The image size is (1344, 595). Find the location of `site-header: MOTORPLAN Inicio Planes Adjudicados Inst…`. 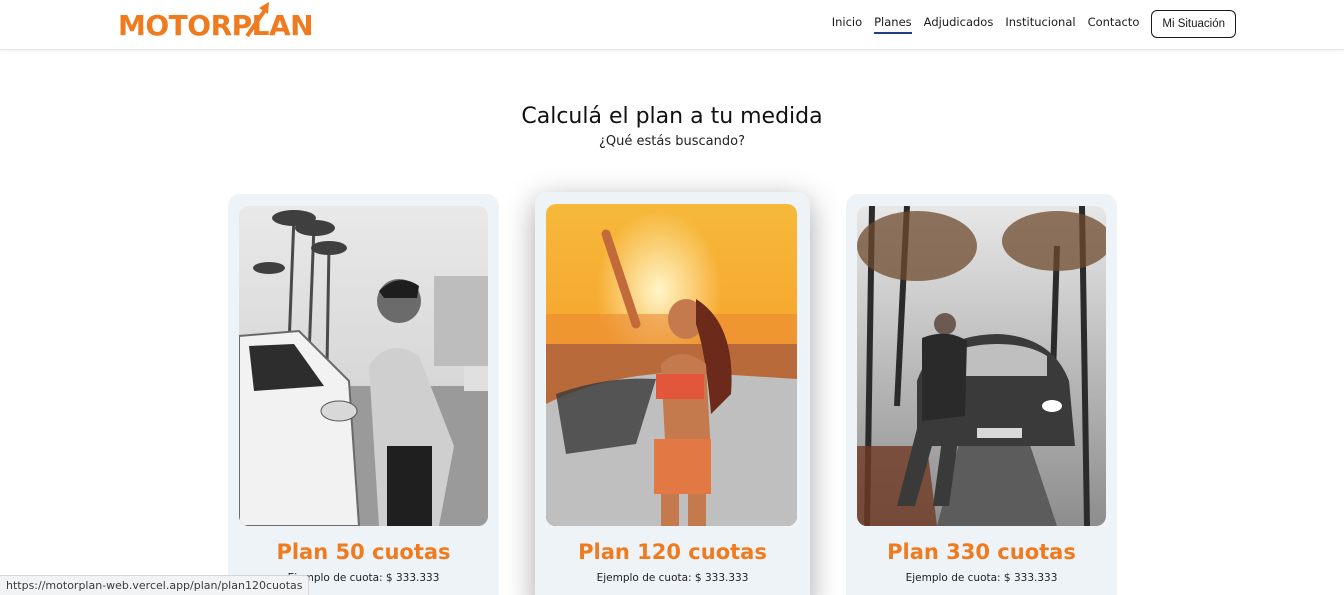

site-header: MOTORPLAN Inicio Planes Adjudicados Inst… is located at coordinates (672, 25).